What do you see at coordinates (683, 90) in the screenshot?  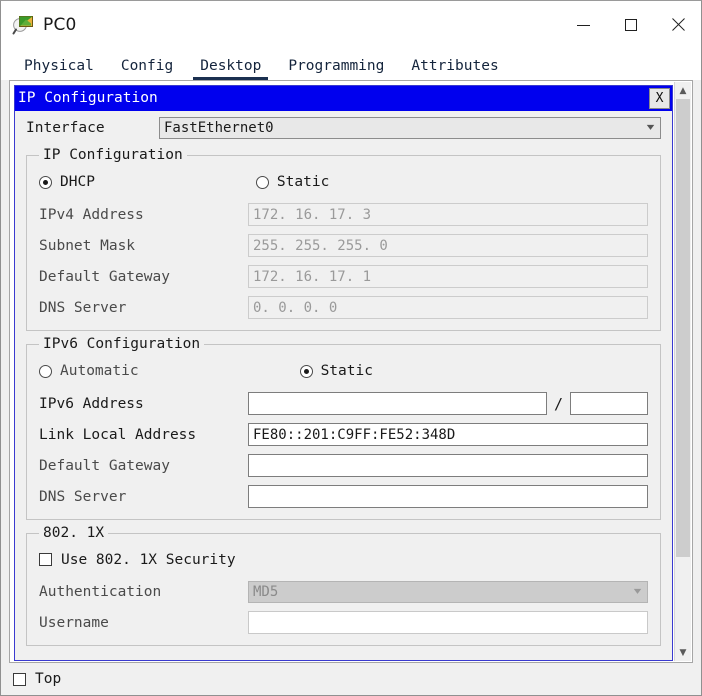 I see `scroll-up-button: ▲` at bounding box center [683, 90].